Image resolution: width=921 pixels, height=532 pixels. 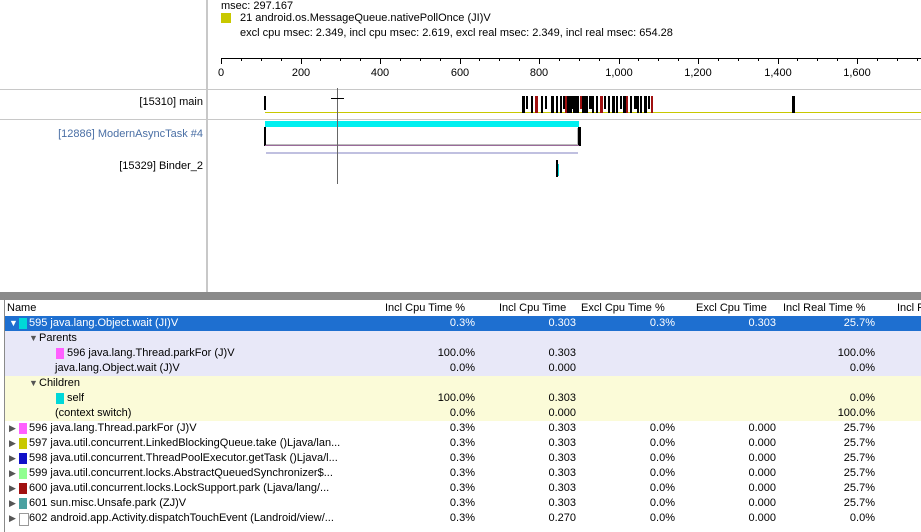 I want to click on asynctask-cpu-bar, so click(x=422, y=124).